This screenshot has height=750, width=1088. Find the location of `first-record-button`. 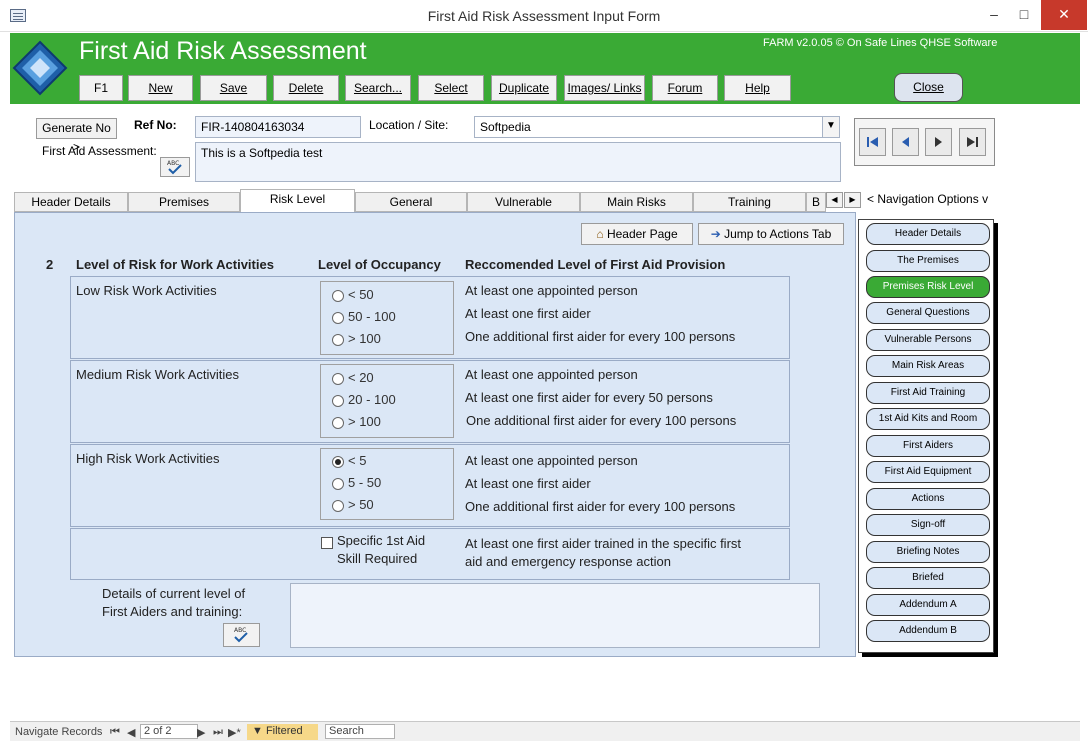

first-record-button is located at coordinates (872, 142).